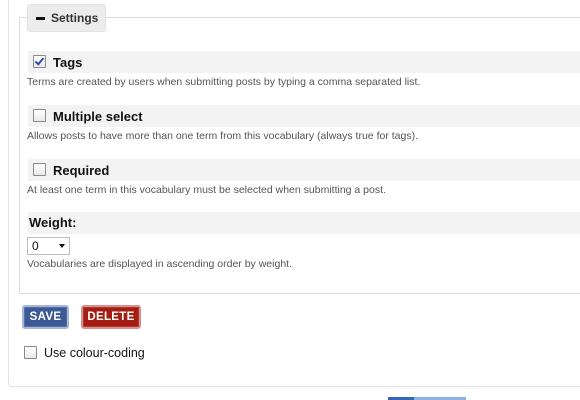  What do you see at coordinates (39, 169) in the screenshot?
I see `required-checkbox` at bounding box center [39, 169].